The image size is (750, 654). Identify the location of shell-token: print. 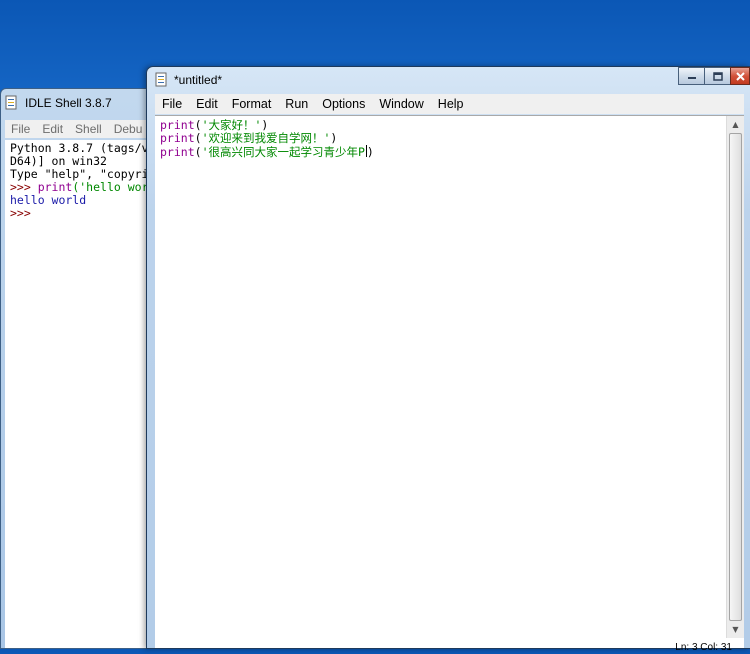
(55, 187).